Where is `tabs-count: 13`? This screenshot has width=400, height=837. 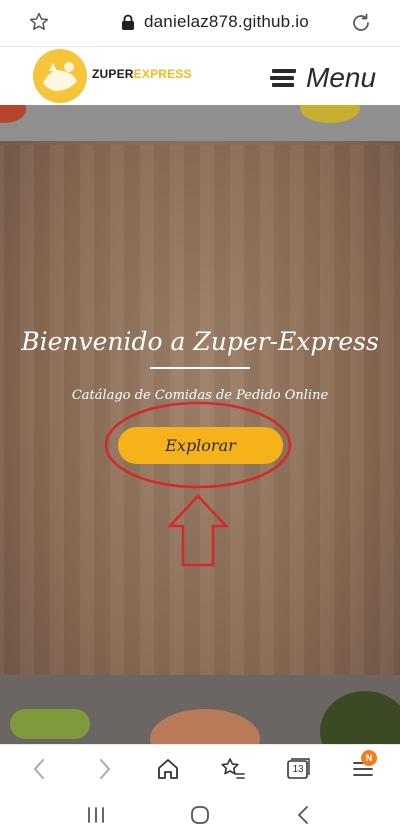
tabs-count: 13 is located at coordinates (298, 769).